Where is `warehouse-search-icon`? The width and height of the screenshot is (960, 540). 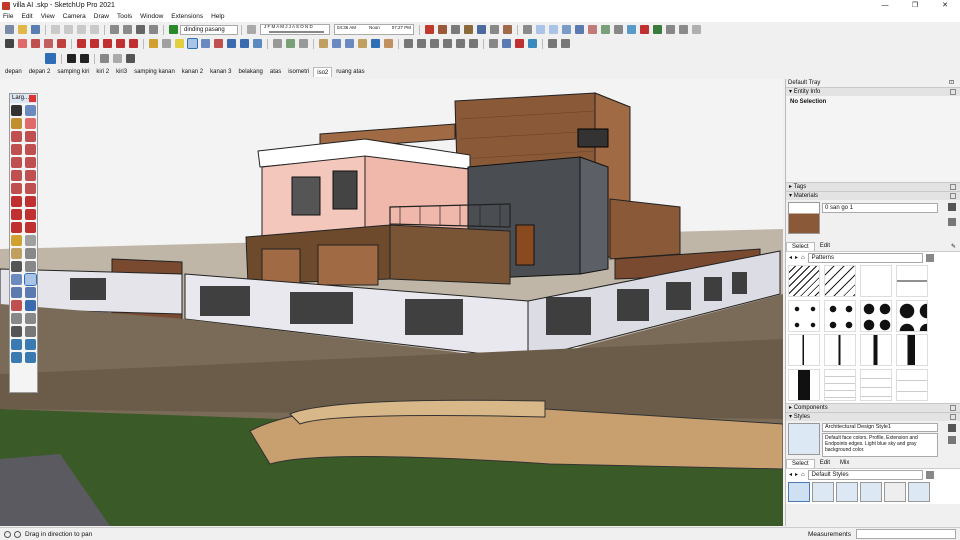
warehouse-search-icon is located at coordinates (493, 43).